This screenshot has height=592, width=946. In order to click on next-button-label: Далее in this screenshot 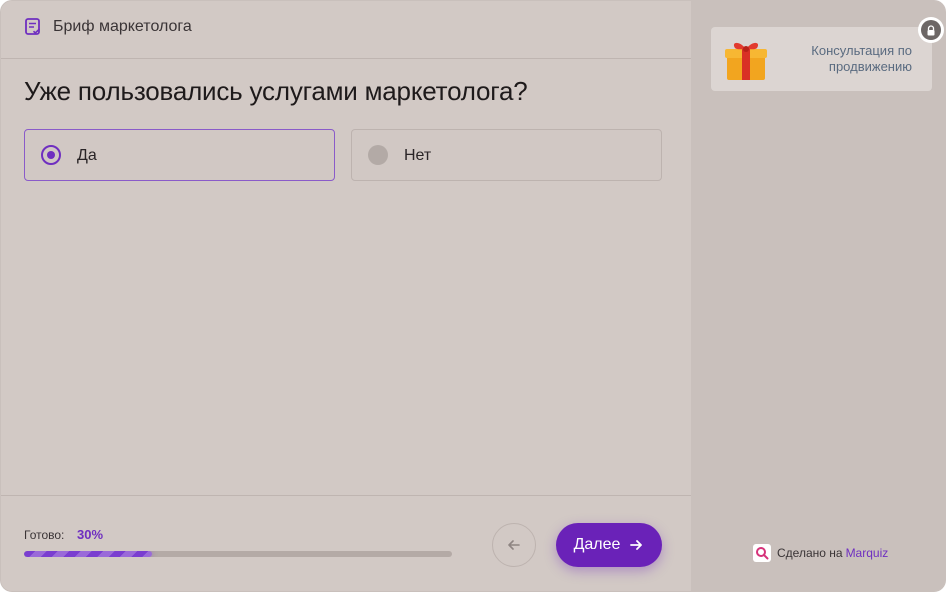, I will do `click(597, 544)`.